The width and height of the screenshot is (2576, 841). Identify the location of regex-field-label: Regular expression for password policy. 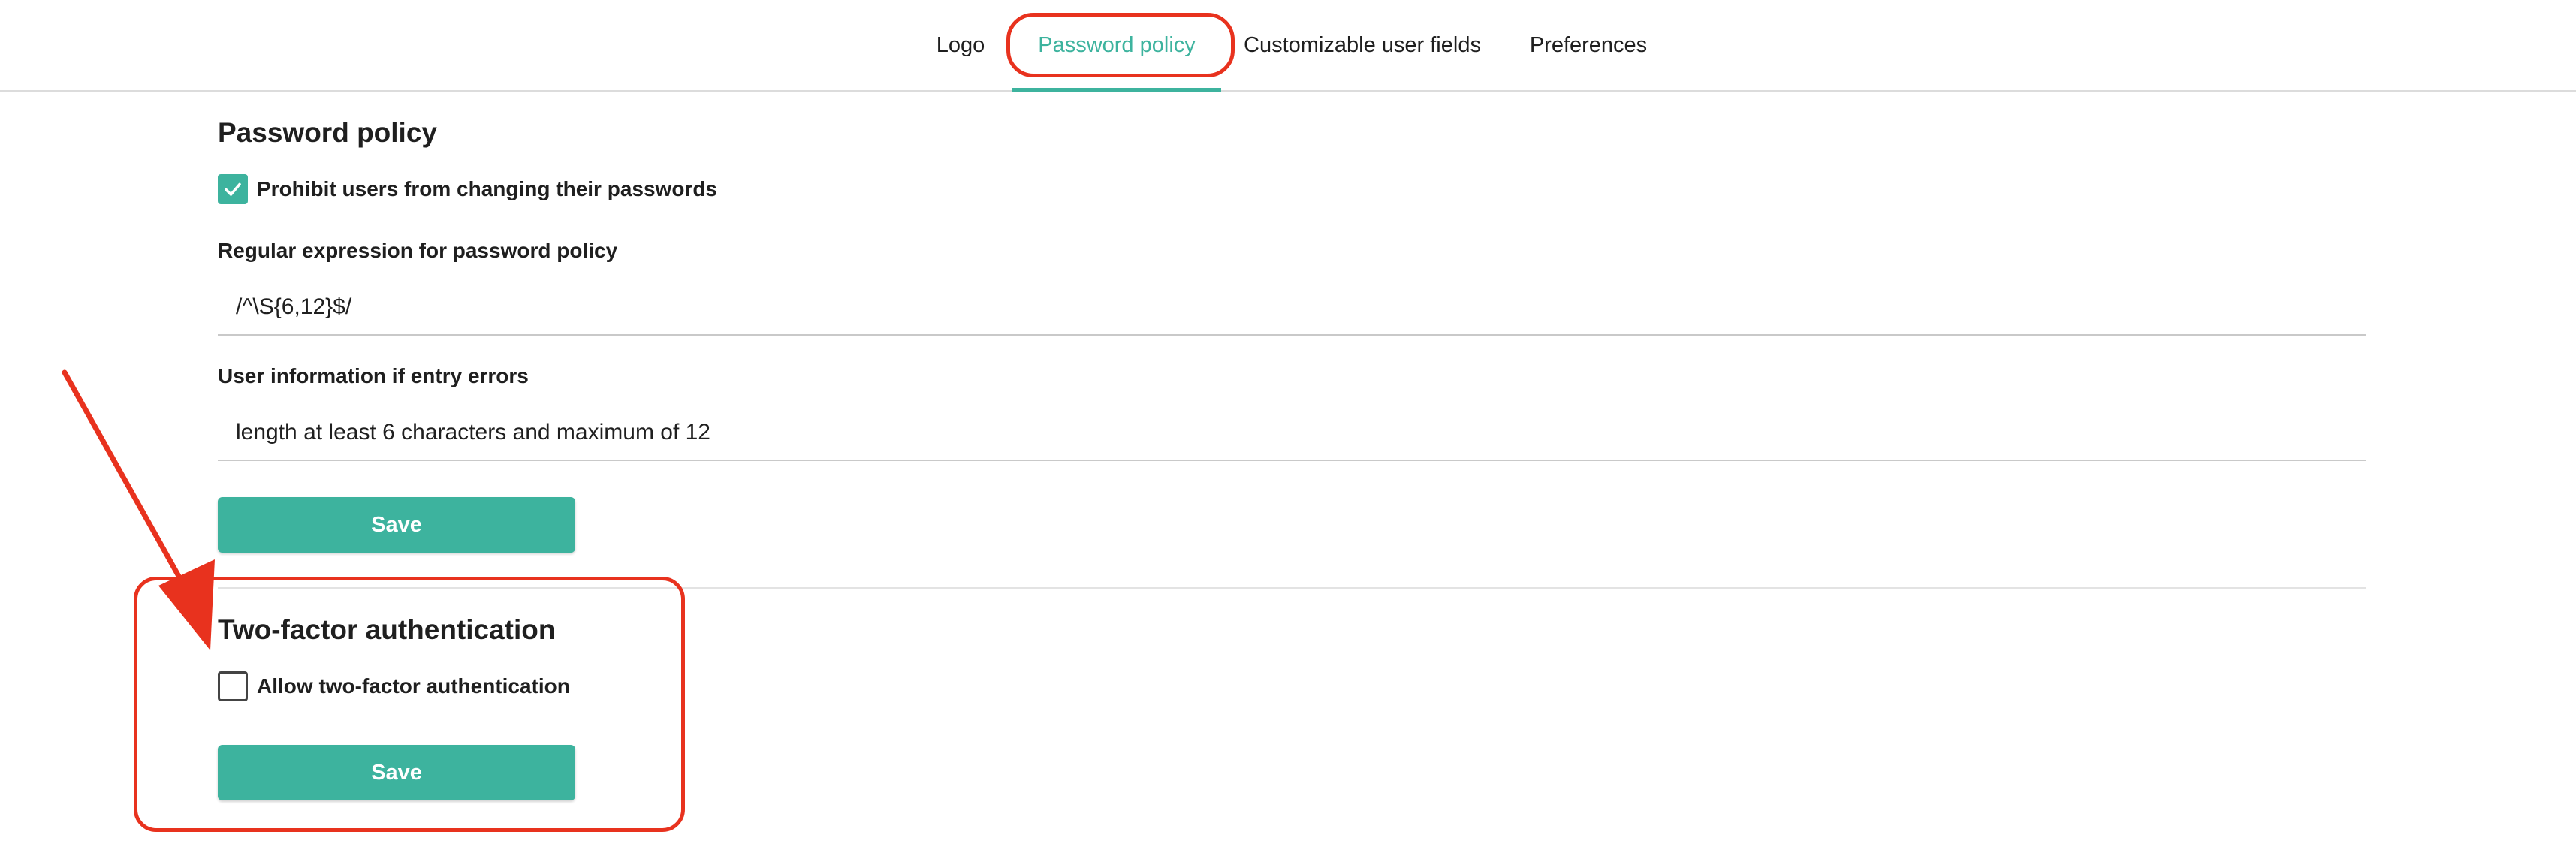
(418, 250).